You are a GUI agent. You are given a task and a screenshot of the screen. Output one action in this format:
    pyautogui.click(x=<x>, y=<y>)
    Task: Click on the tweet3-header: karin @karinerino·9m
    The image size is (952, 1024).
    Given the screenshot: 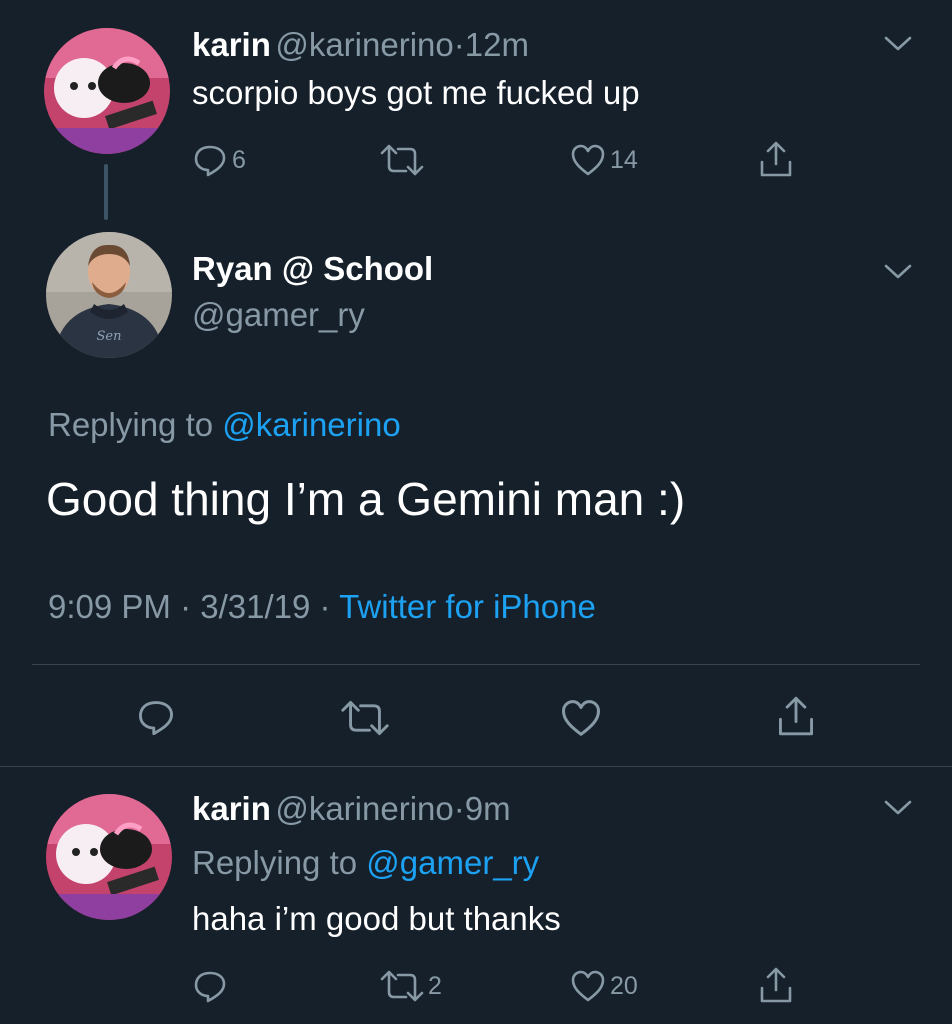 What is the action you would take?
    pyautogui.click(x=351, y=809)
    